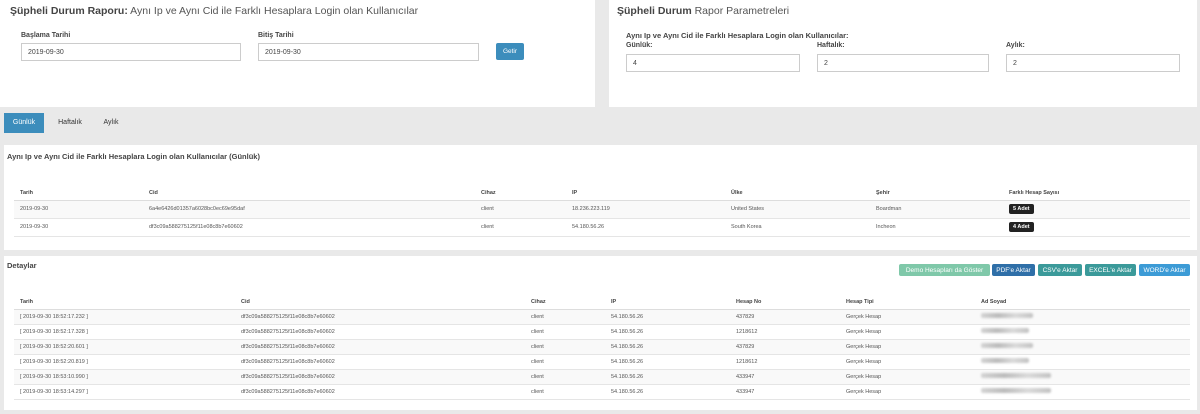 The image size is (1200, 414). What do you see at coordinates (1164, 270) in the screenshot?
I see `export-word-button: WORD'e Aktar` at bounding box center [1164, 270].